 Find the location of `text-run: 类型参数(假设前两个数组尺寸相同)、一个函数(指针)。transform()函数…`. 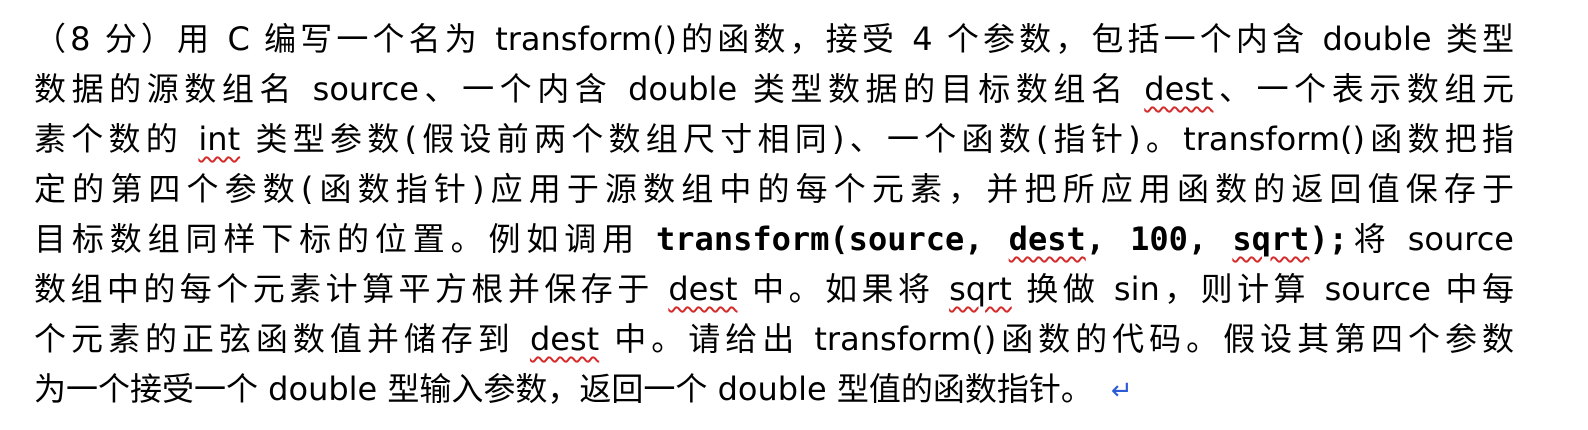

text-run: 类型参数(假设前两个数组尺寸相同)、一个函数(指针)。transform()函数… is located at coordinates (877, 139).